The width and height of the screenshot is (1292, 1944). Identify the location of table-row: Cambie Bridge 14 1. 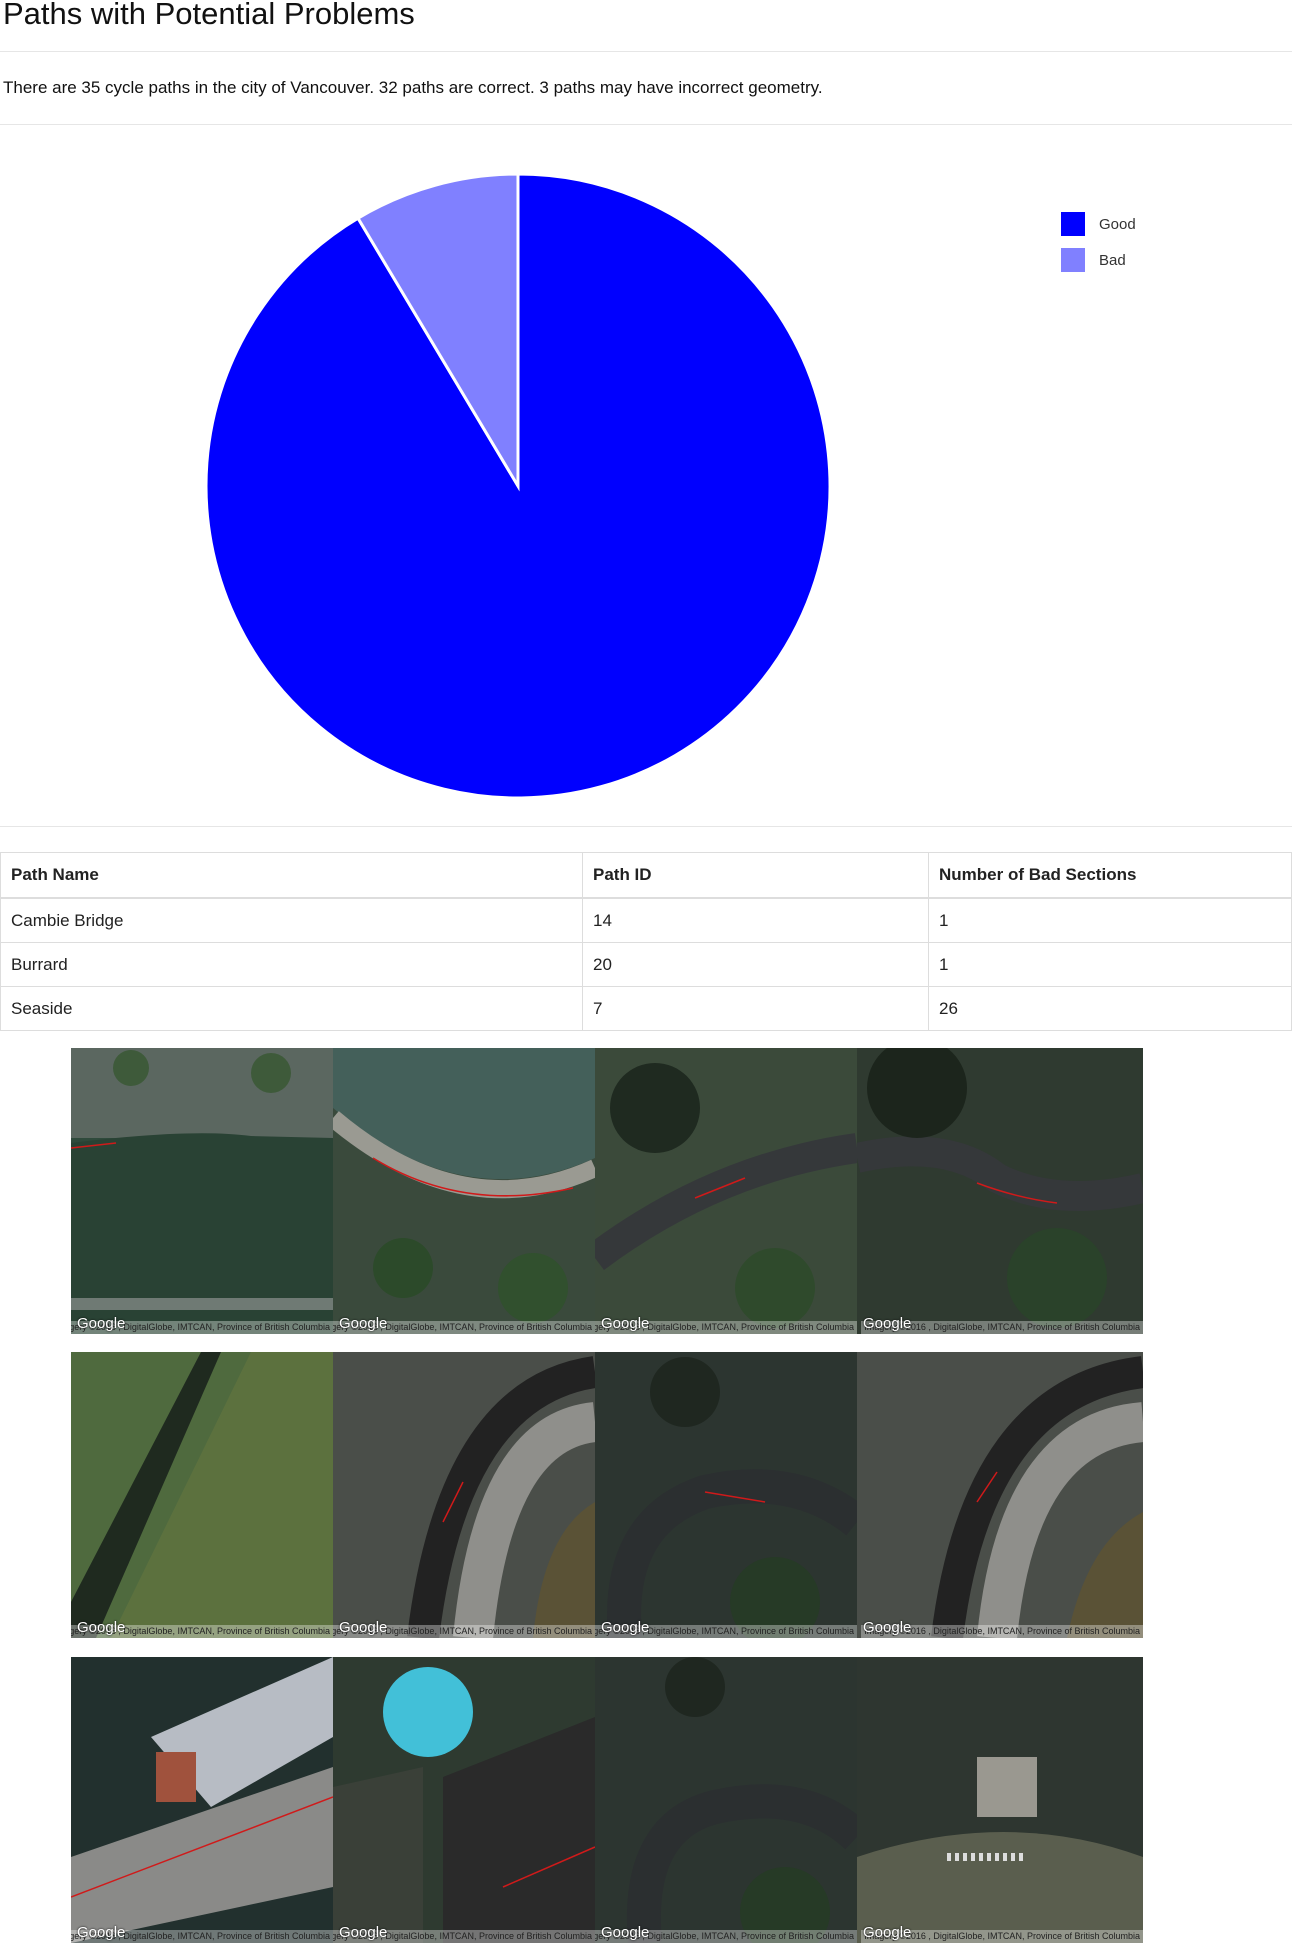
(646, 920).